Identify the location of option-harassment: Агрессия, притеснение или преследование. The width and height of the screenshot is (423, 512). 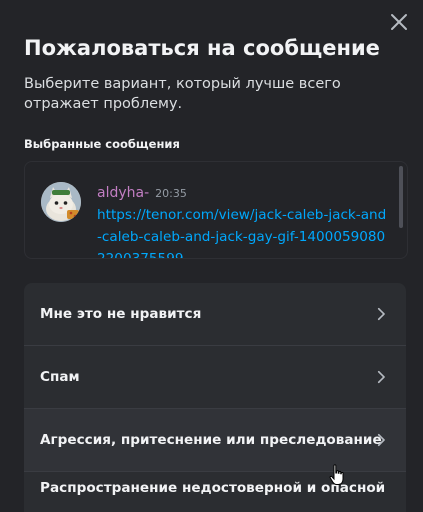
(215, 440).